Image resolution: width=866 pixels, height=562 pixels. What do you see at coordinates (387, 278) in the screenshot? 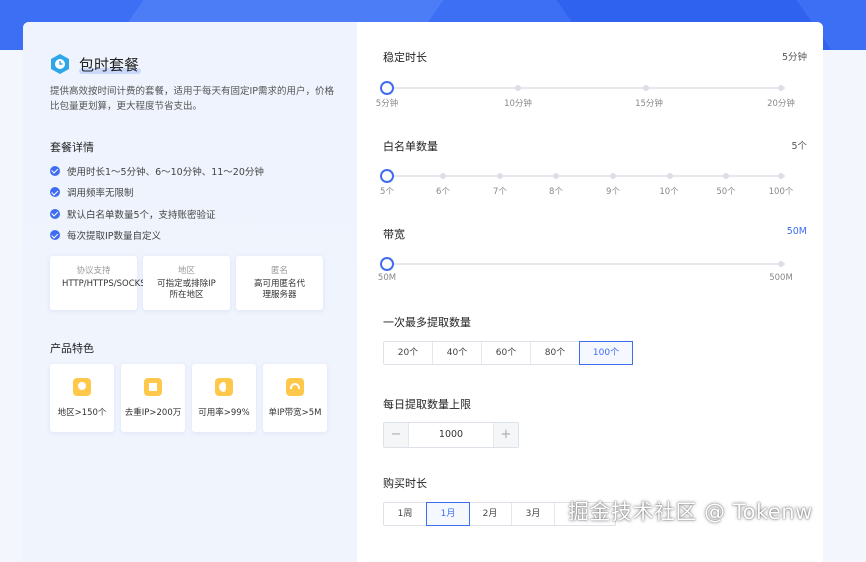
I see `tick-label: 50M` at bounding box center [387, 278].